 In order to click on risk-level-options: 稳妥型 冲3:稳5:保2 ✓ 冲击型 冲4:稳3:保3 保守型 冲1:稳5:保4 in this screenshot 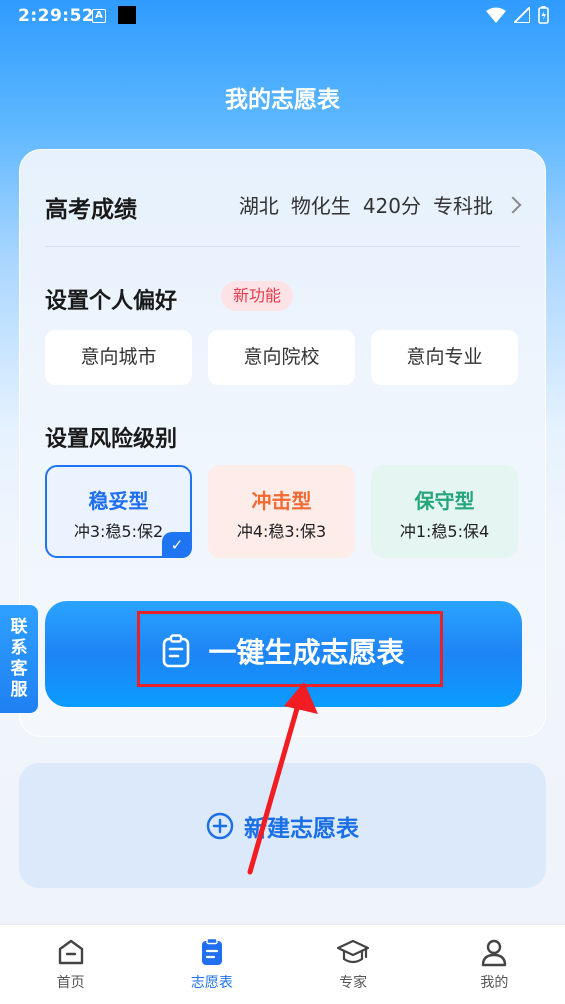, I will do `click(281, 511)`.